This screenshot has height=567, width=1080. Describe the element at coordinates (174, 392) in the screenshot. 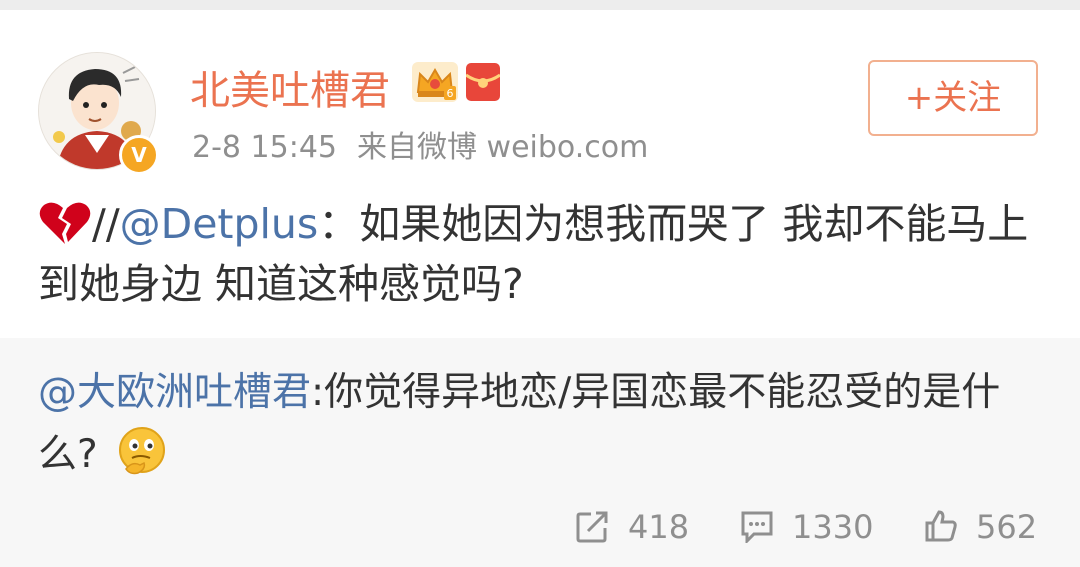

I see `repost-mention-link: @大欧洲吐槽君` at that location.